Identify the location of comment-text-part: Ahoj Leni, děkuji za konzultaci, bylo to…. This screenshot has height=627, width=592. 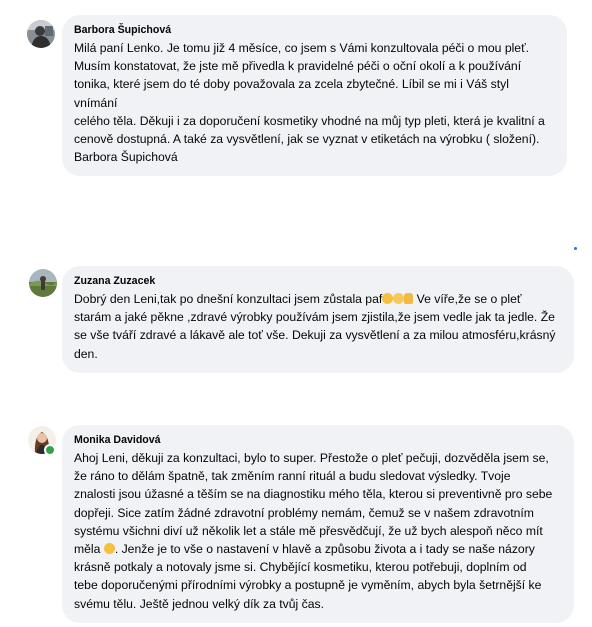
(313, 504).